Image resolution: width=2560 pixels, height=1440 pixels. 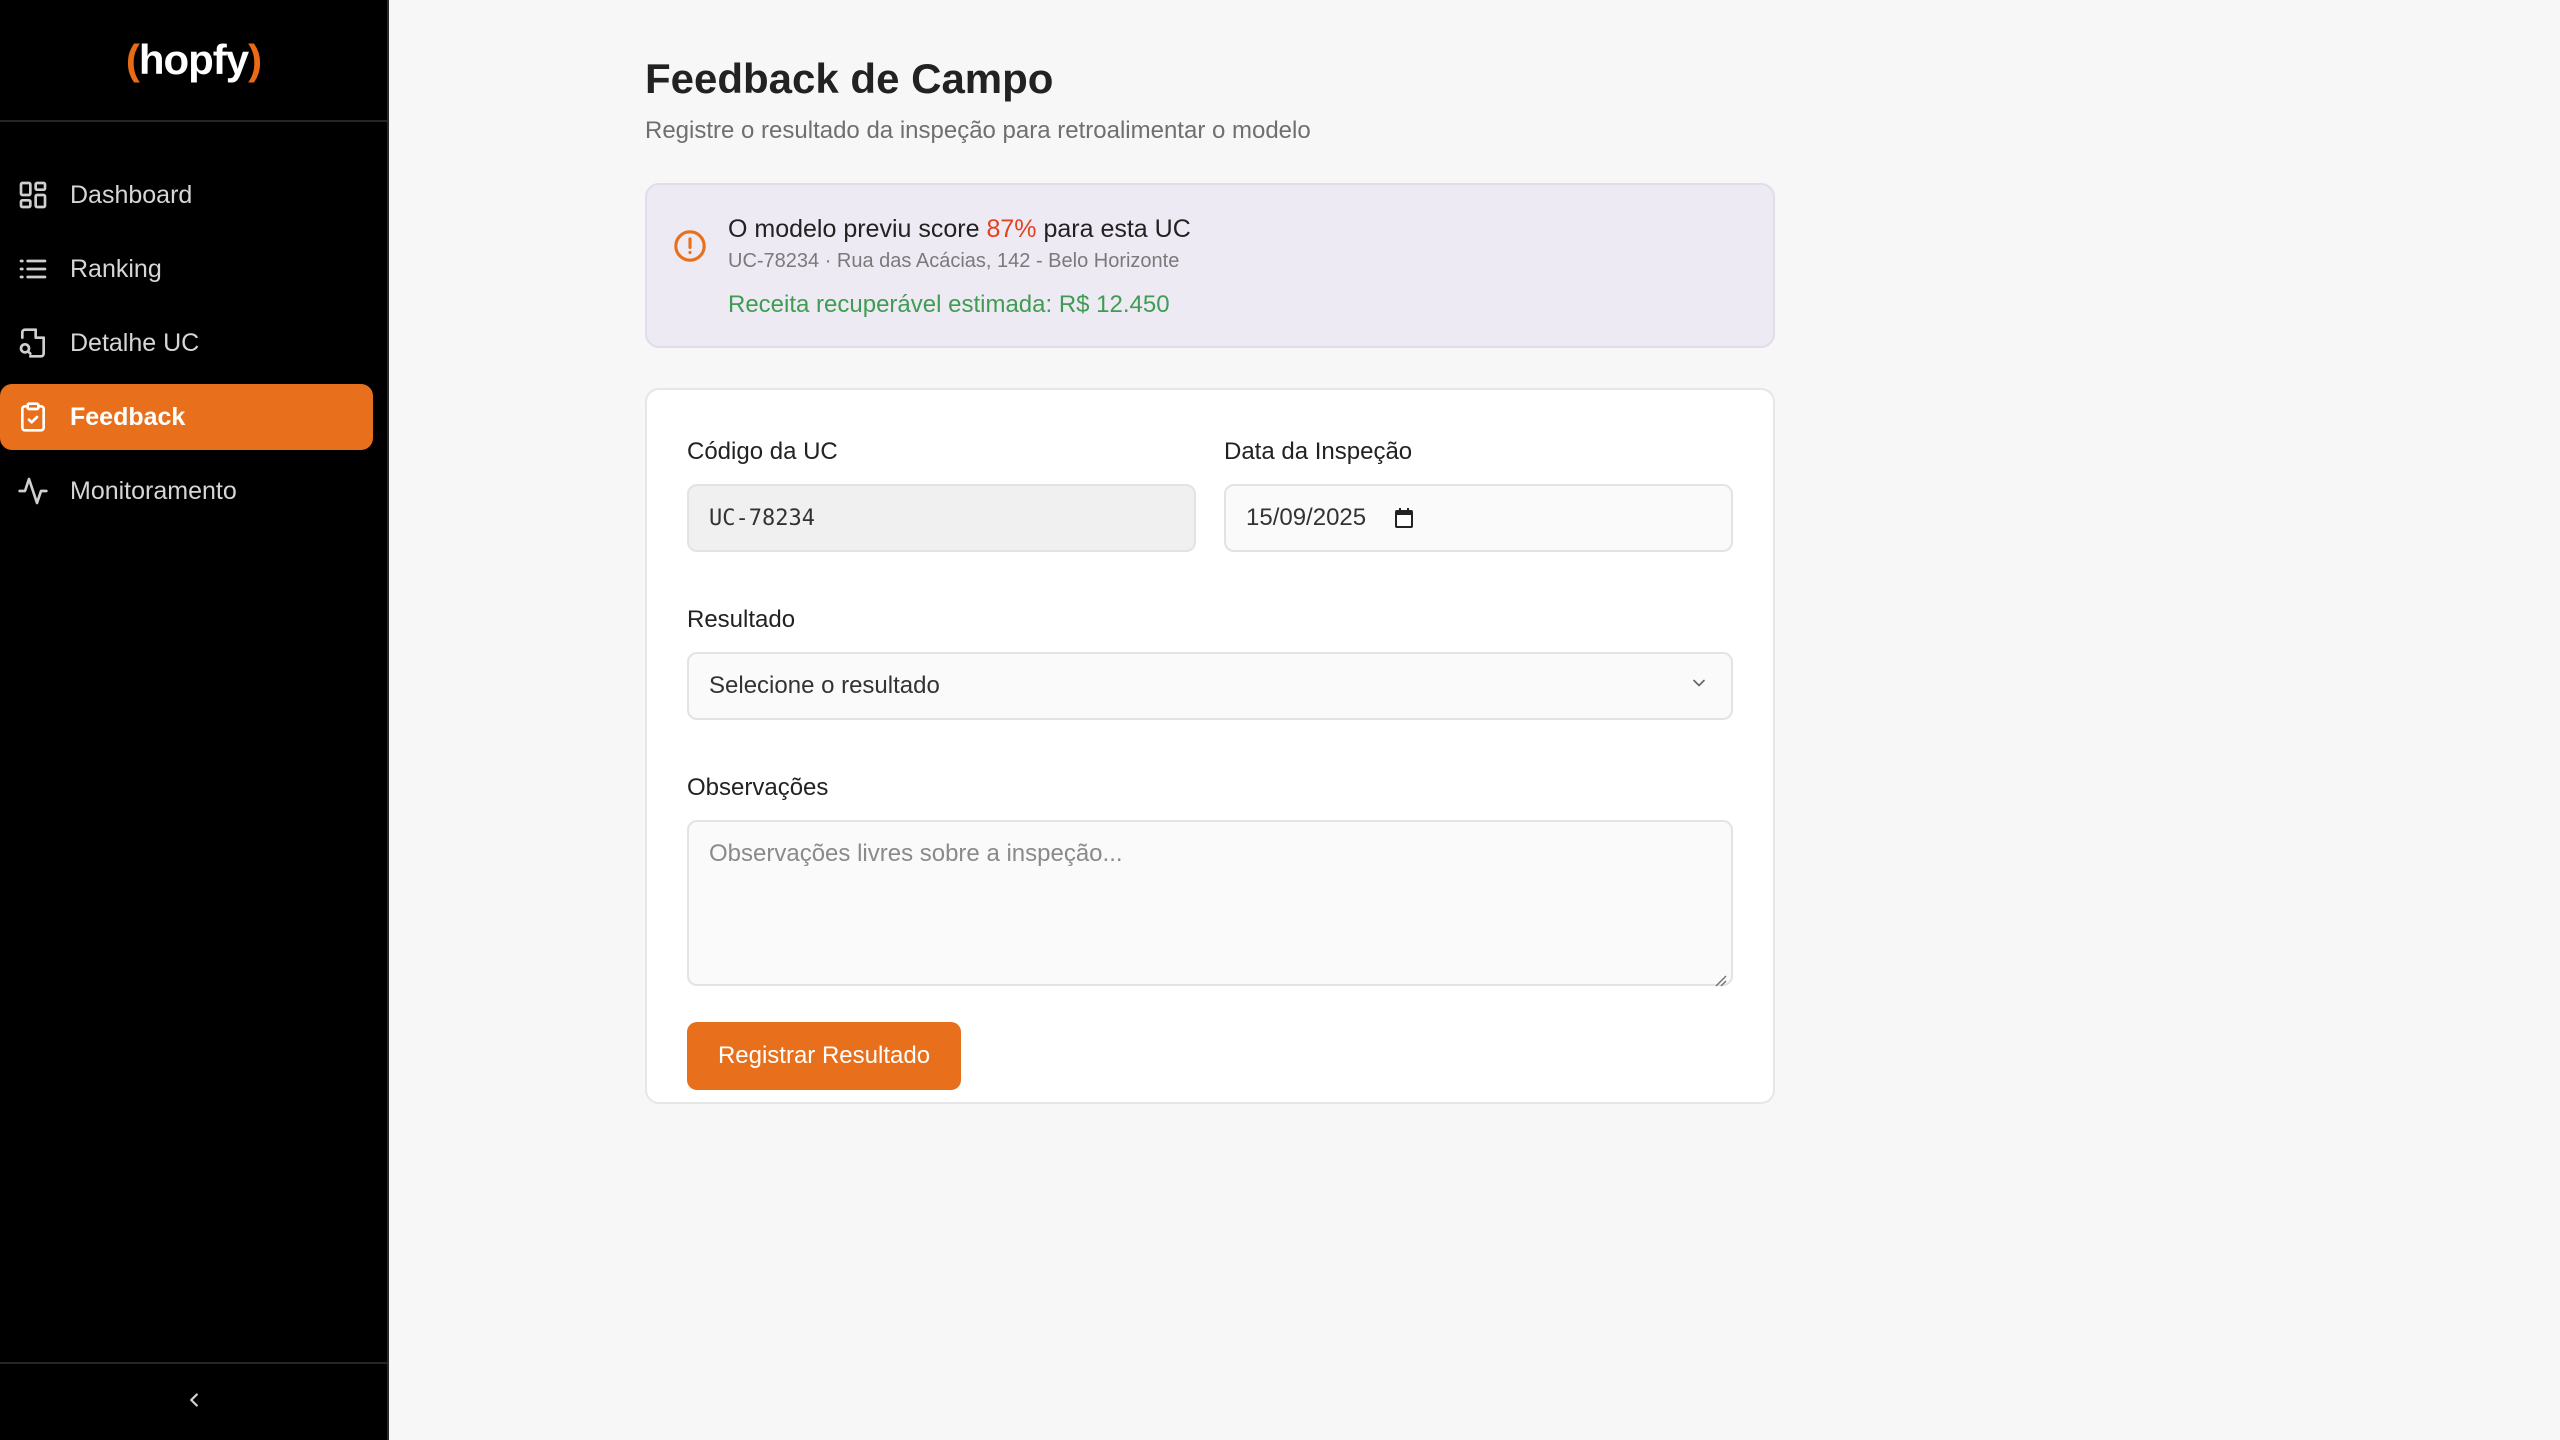 What do you see at coordinates (116, 268) in the screenshot?
I see `sidebar-item-label: Ranking` at bounding box center [116, 268].